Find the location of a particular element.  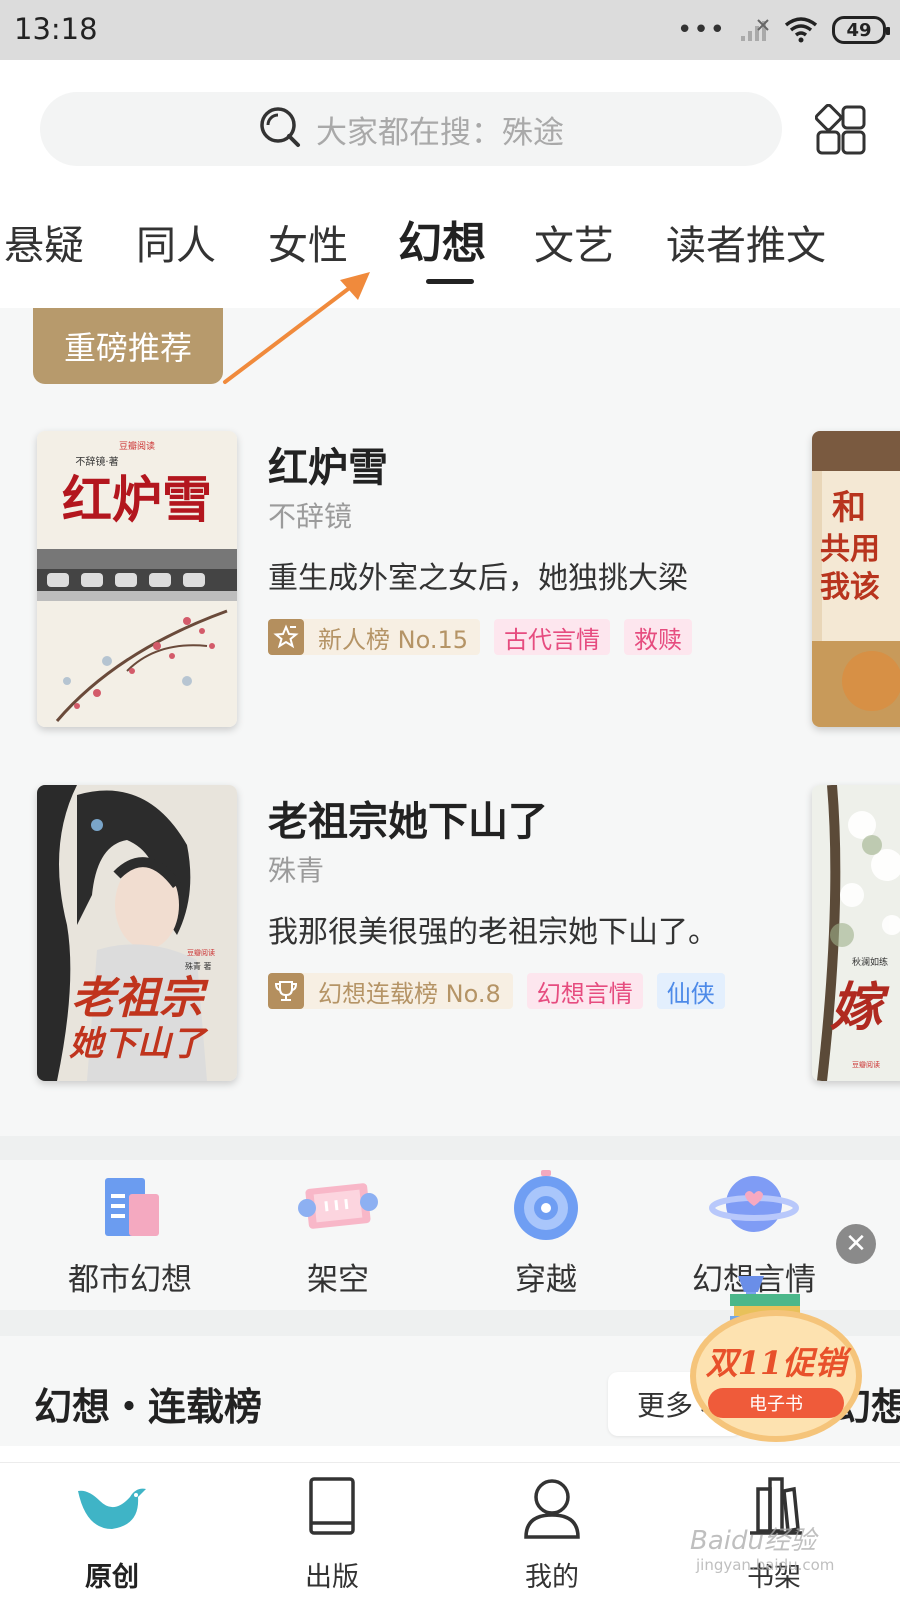

battery-icon: 49 is located at coordinates (861, 30).